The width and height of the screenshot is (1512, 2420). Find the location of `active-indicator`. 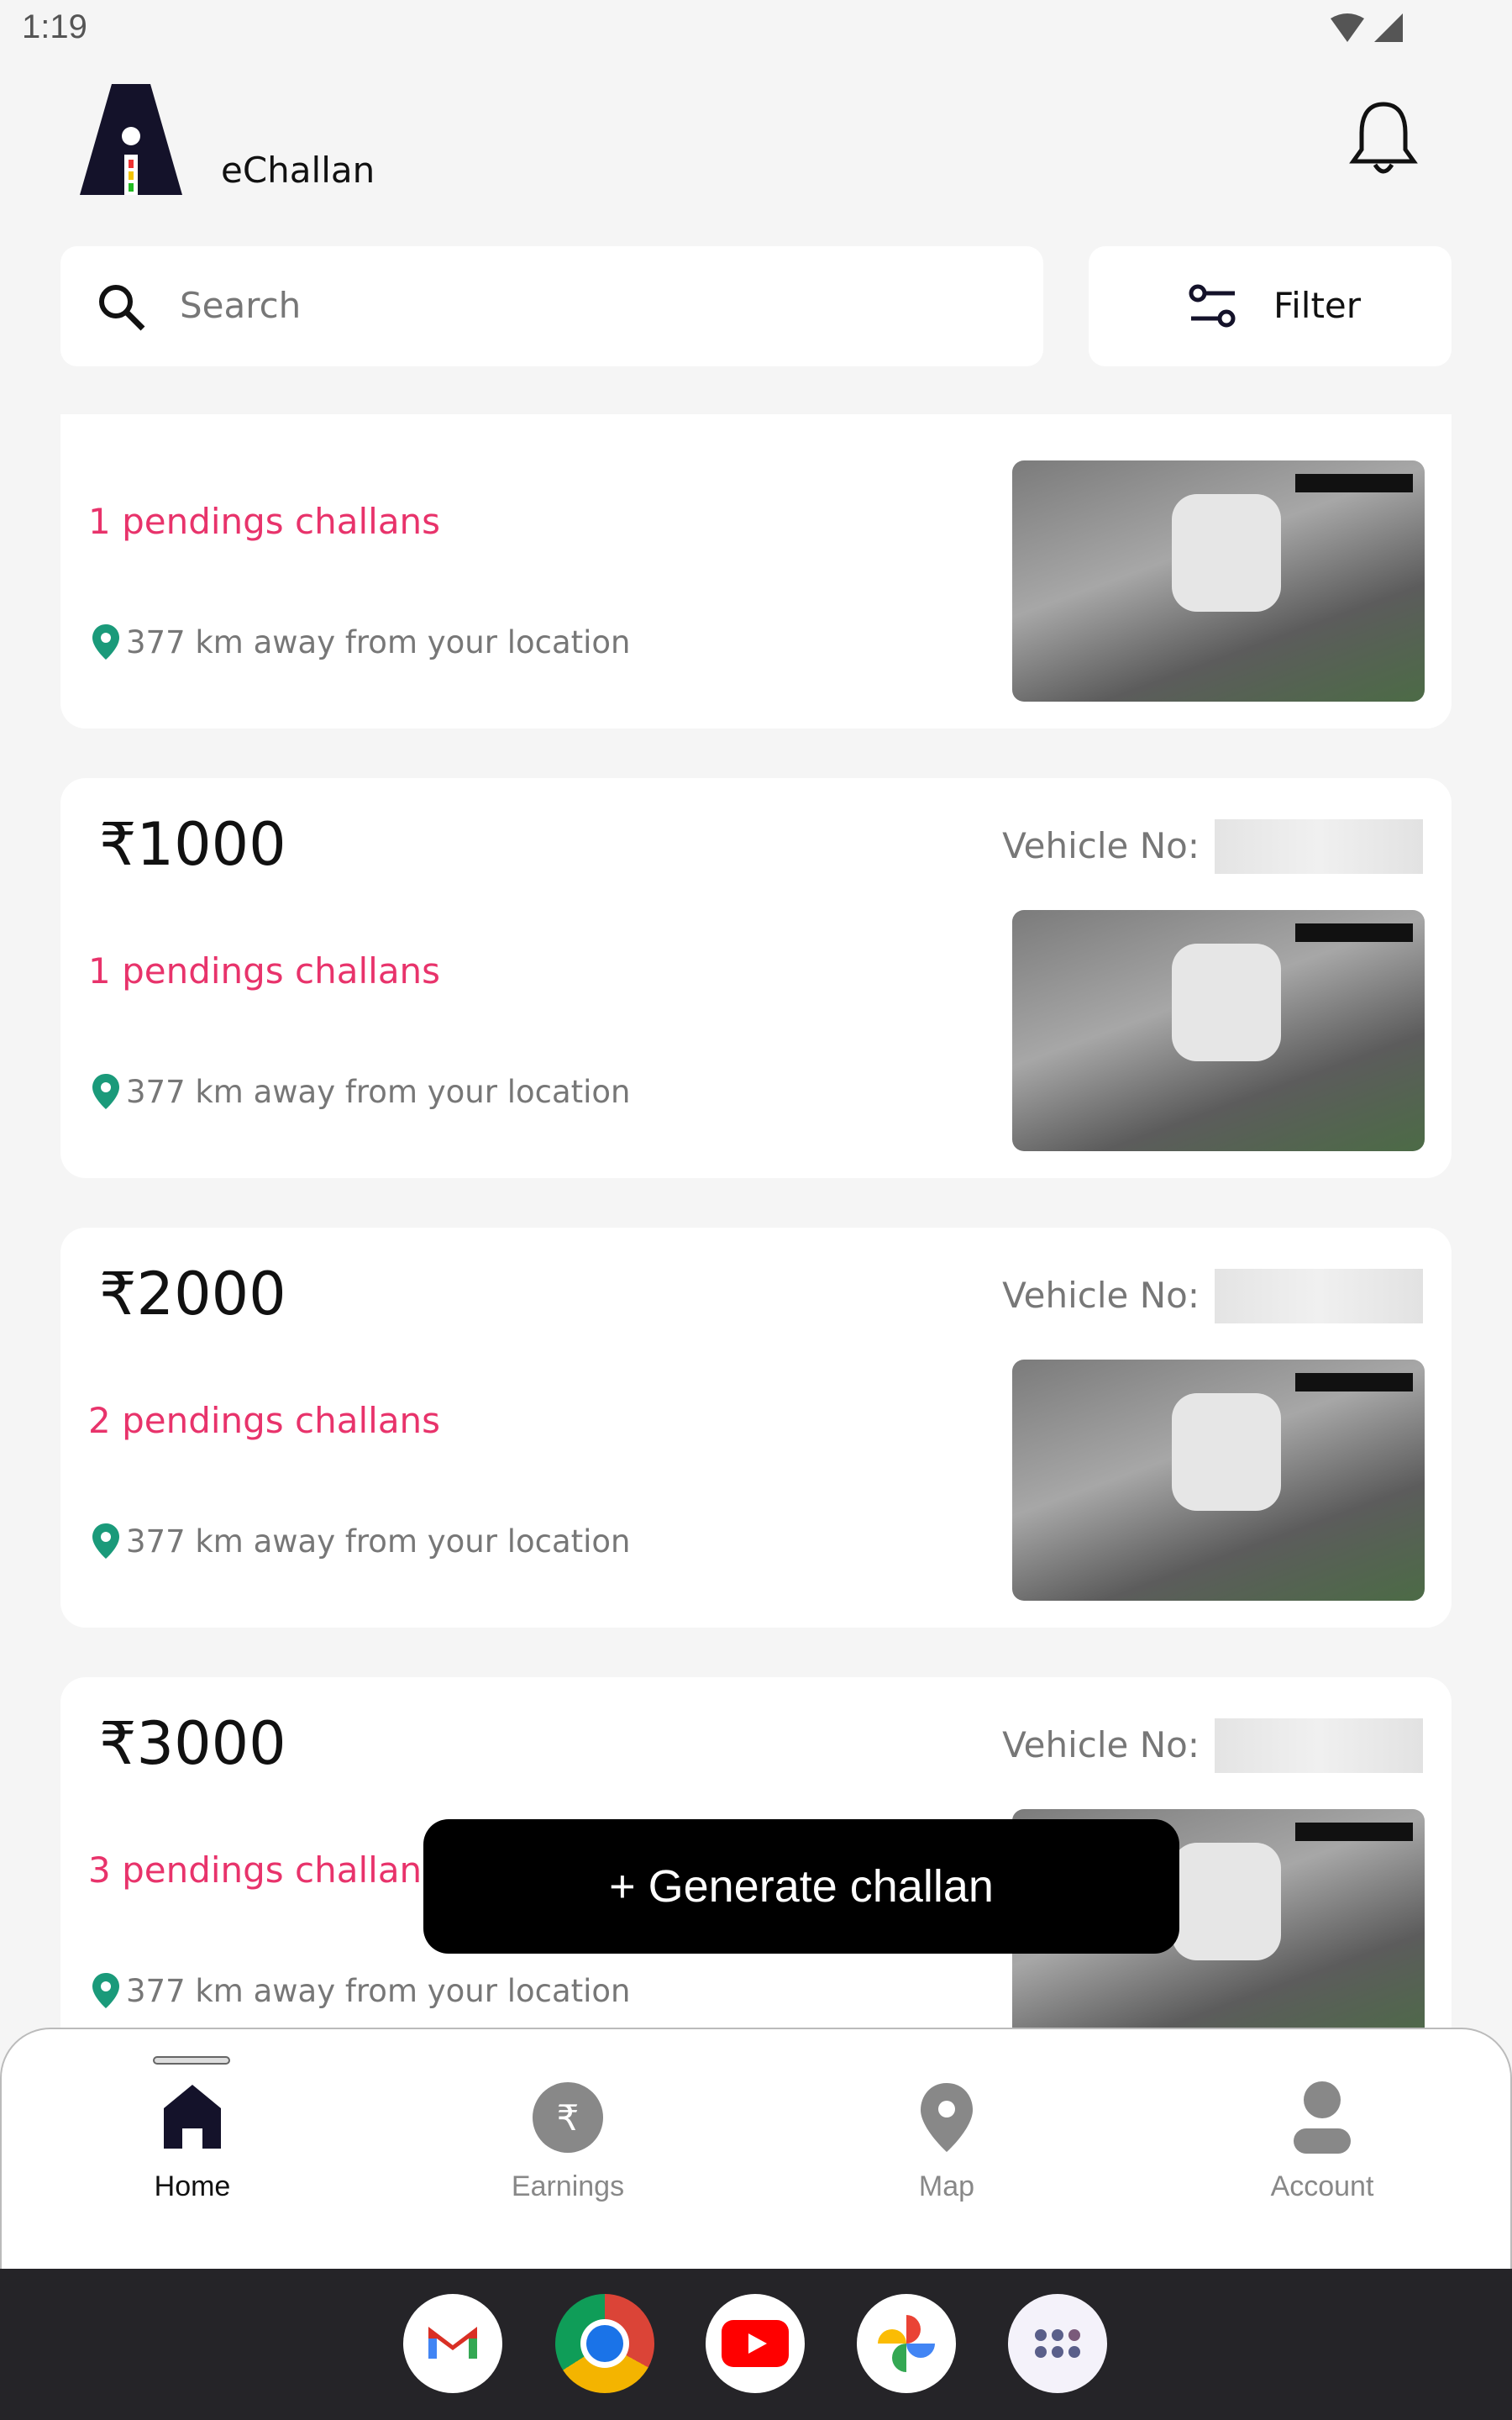

active-indicator is located at coordinates (191, 2060).